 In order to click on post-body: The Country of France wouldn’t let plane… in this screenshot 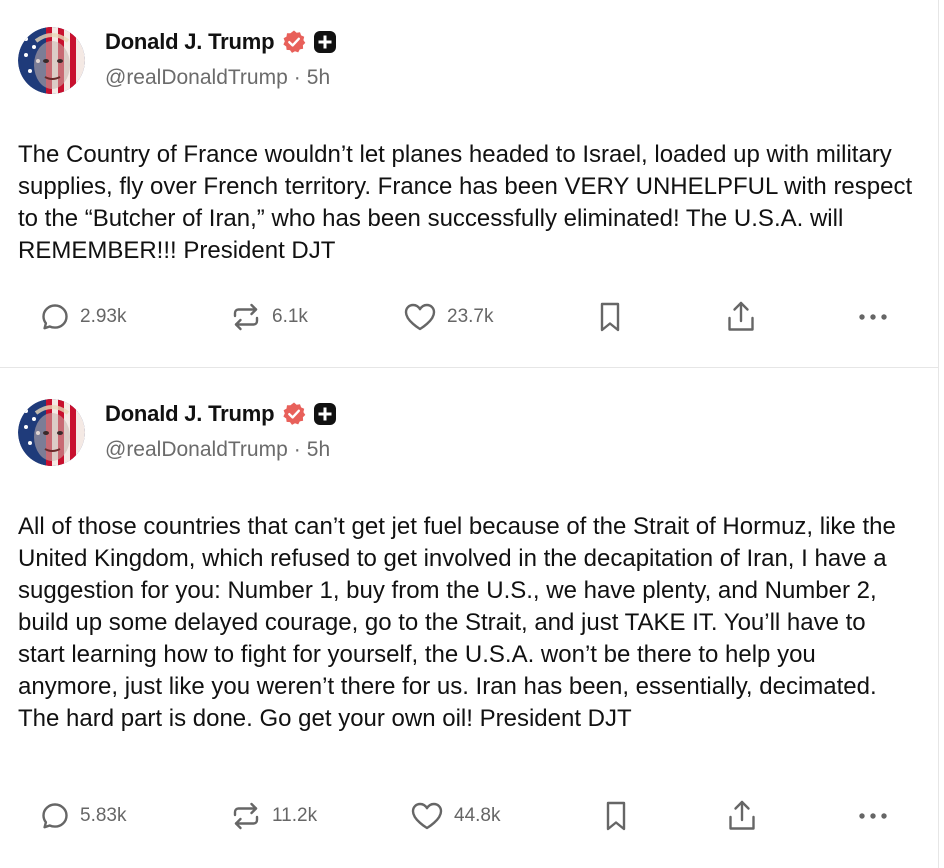, I will do `click(465, 202)`.